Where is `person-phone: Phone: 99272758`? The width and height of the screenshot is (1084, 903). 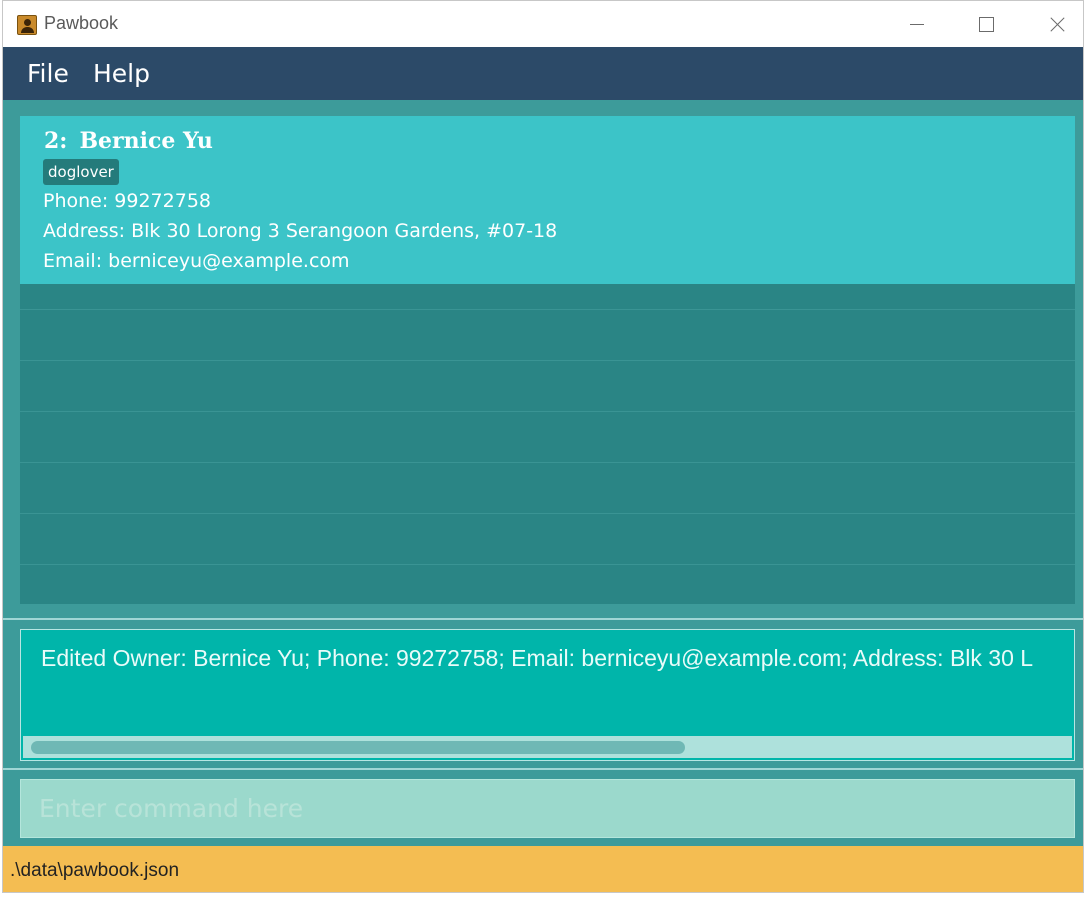 person-phone: Phone: 99272758 is located at coordinates (127, 201).